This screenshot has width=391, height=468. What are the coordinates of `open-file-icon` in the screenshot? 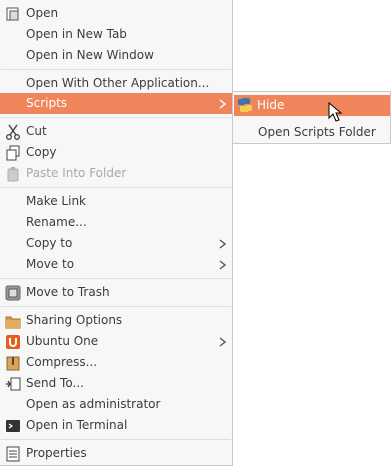 It's located at (13, 14).